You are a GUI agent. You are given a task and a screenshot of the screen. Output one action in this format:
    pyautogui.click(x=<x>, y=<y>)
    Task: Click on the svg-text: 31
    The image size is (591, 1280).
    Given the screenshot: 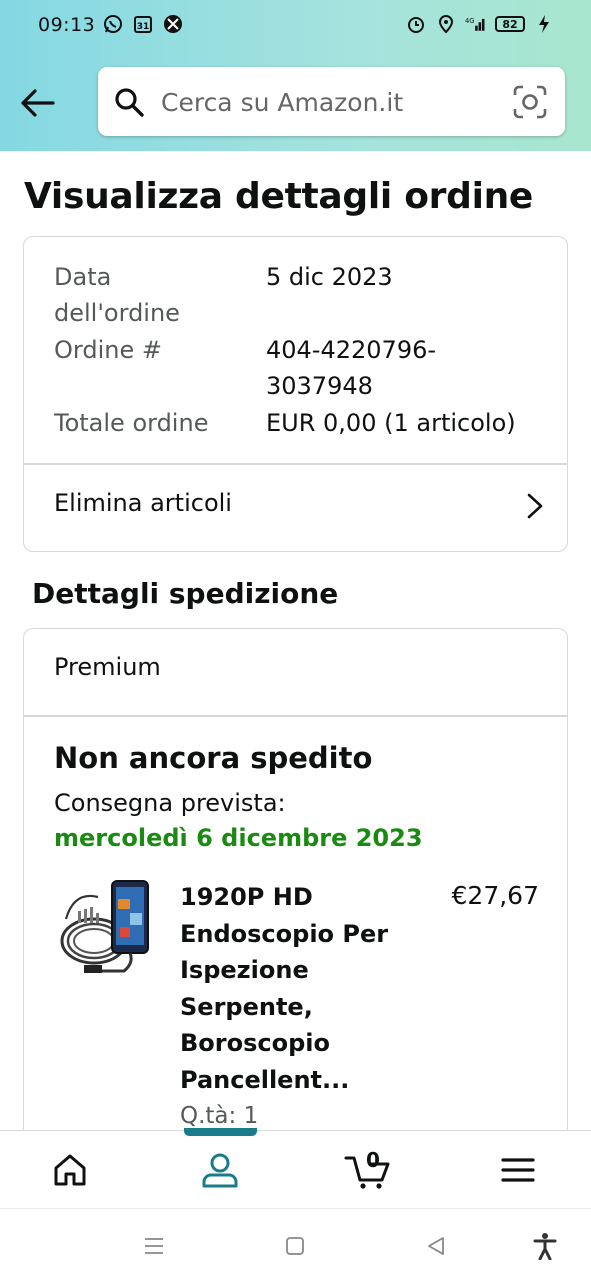 What is the action you would take?
    pyautogui.click(x=143, y=27)
    